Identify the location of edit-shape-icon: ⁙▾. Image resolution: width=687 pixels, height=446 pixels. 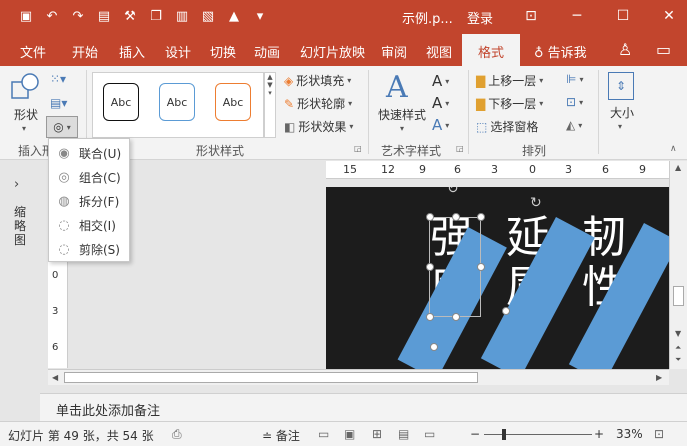
(58, 79).